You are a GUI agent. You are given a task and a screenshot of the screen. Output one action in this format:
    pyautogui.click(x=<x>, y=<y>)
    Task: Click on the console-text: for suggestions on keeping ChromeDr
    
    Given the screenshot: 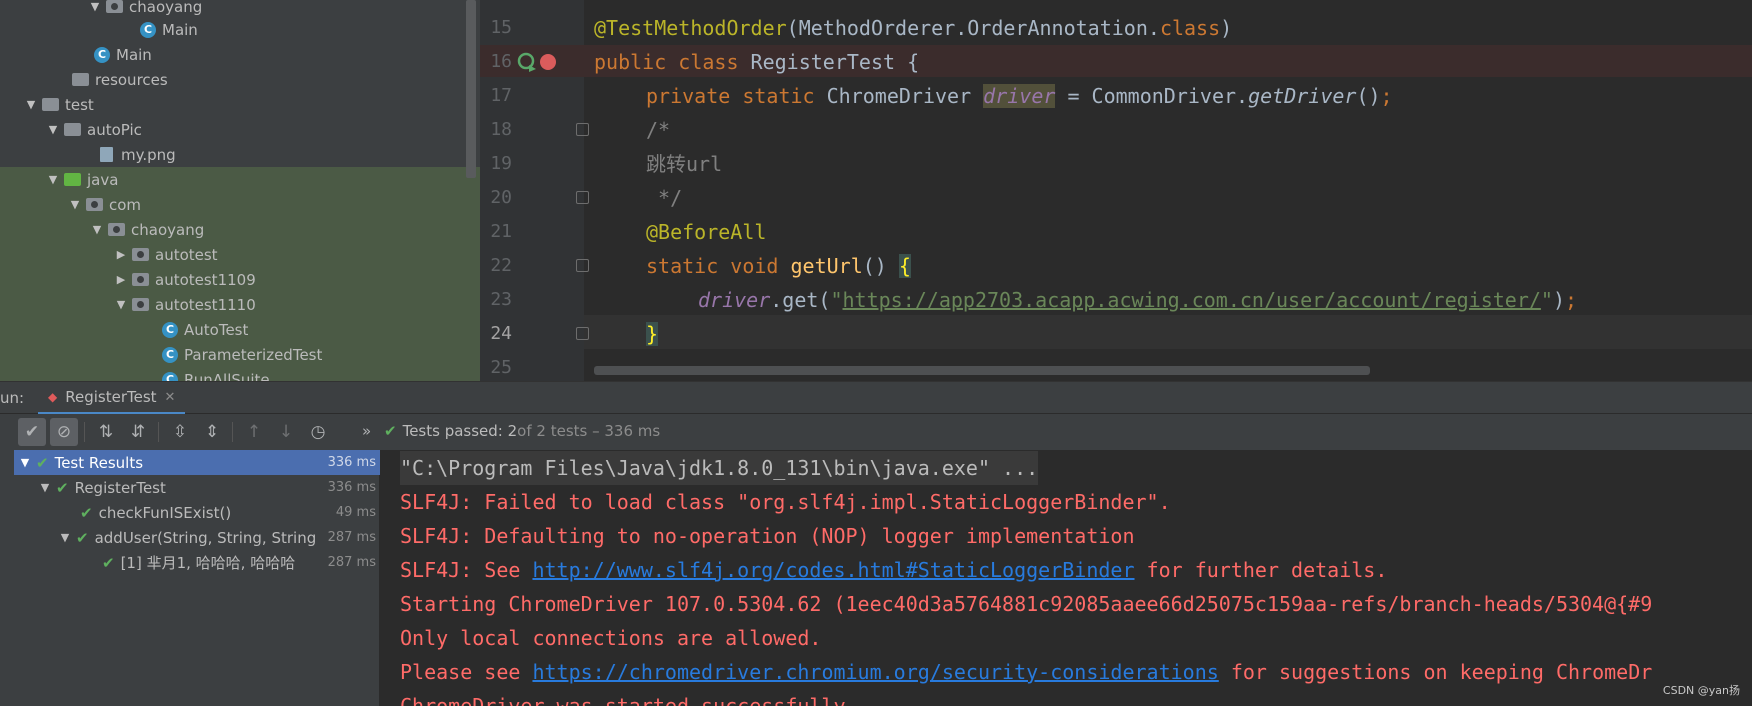 What is the action you would take?
    pyautogui.click(x=1435, y=672)
    